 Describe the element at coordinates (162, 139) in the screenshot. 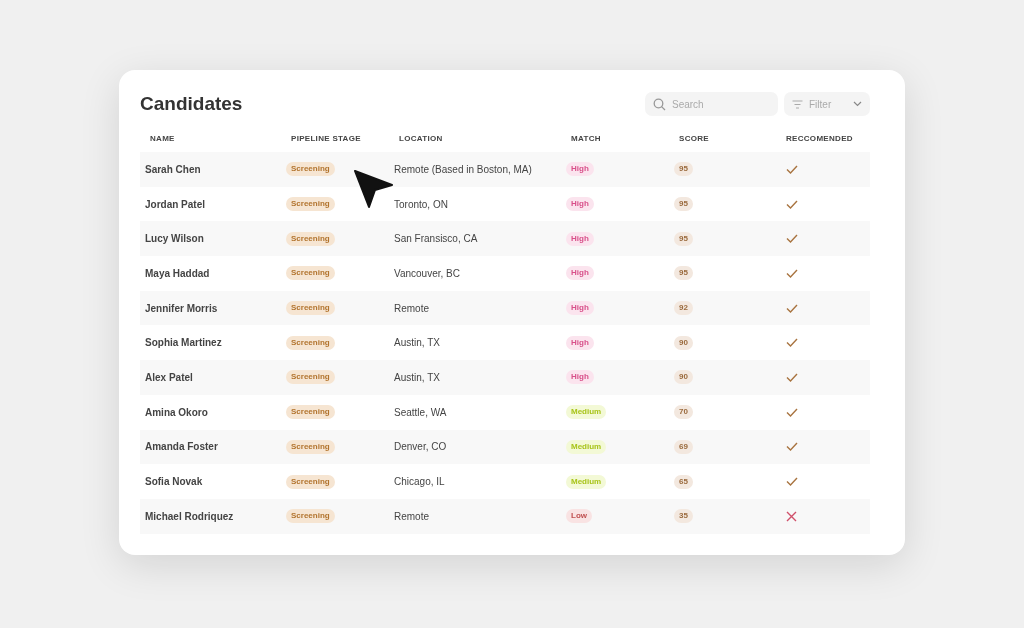

I see `column-header: NAME` at that location.